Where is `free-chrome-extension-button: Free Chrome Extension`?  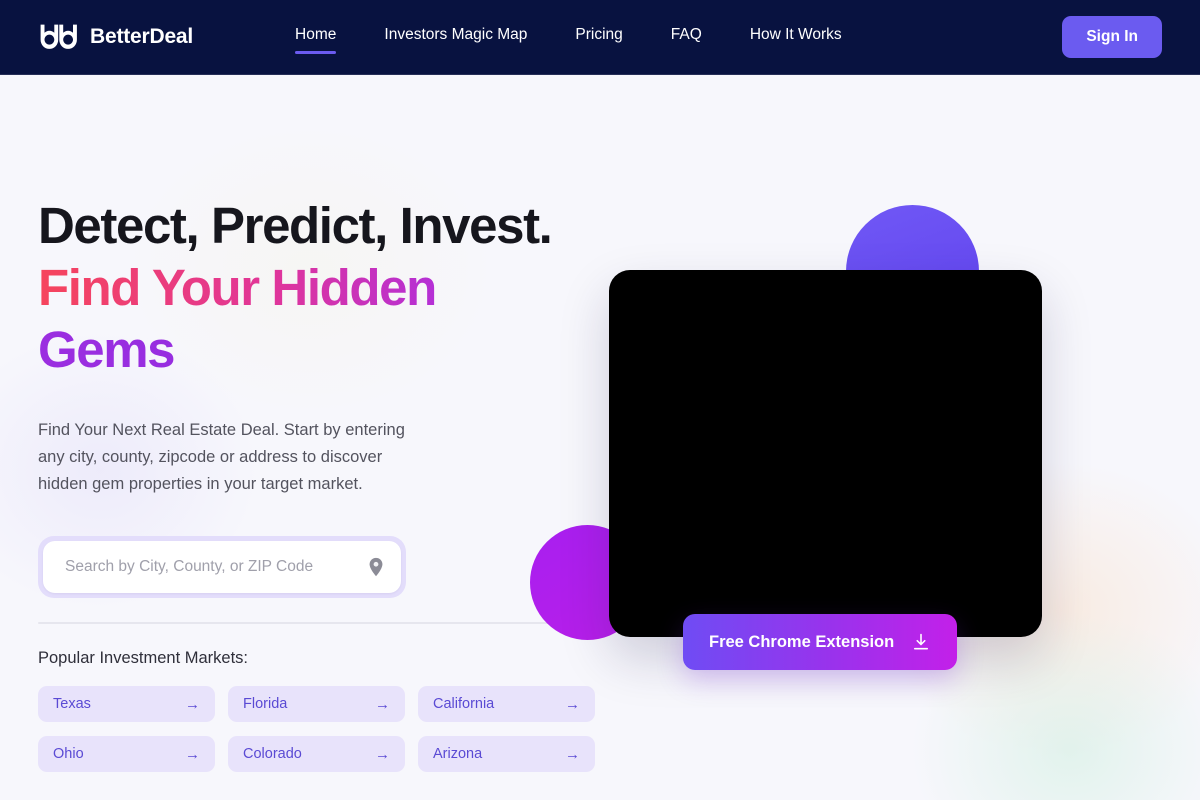 free-chrome-extension-button: Free Chrome Extension is located at coordinates (820, 642).